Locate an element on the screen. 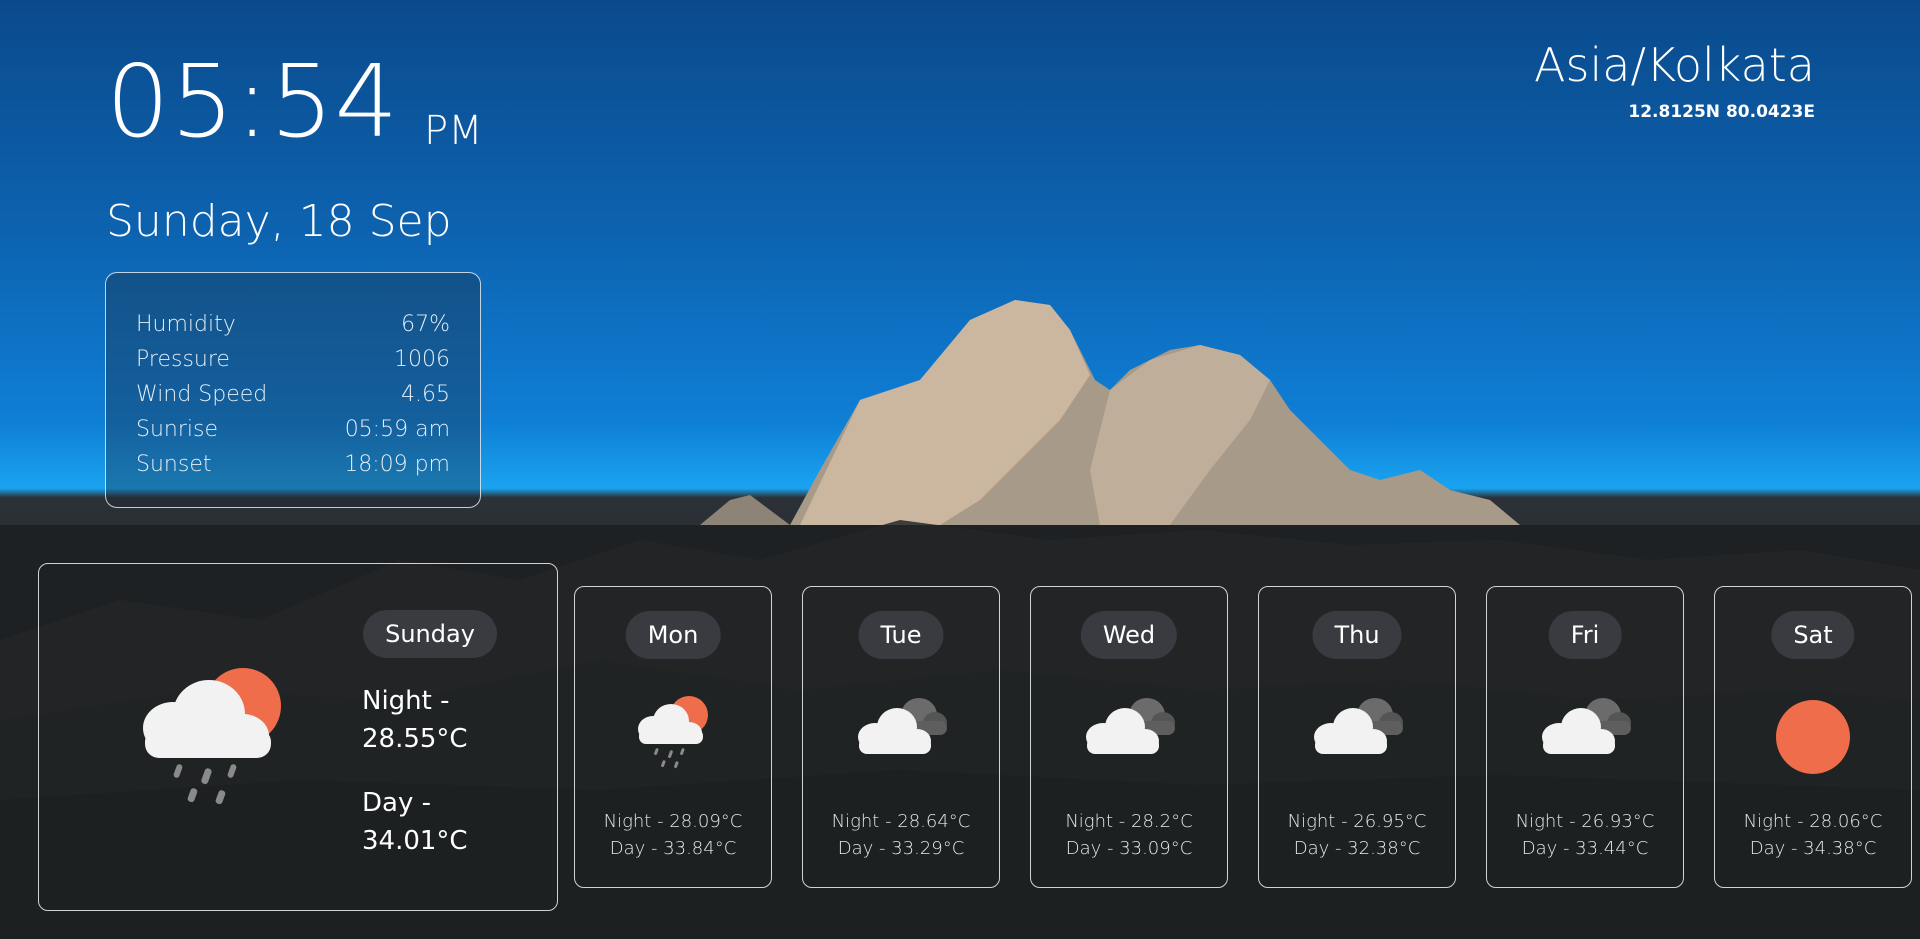  forecast-card-mon: Mon Night - 28.09°C Day - 33.84°C is located at coordinates (673, 737).